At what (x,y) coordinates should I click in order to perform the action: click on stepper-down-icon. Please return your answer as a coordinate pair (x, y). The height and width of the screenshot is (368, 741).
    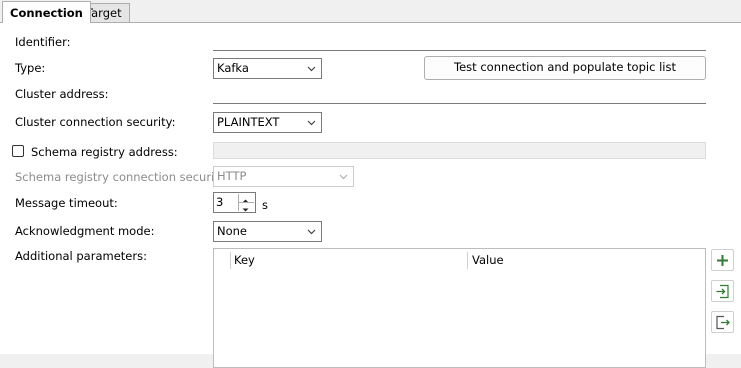
    Looking at the image, I should click on (246, 207).